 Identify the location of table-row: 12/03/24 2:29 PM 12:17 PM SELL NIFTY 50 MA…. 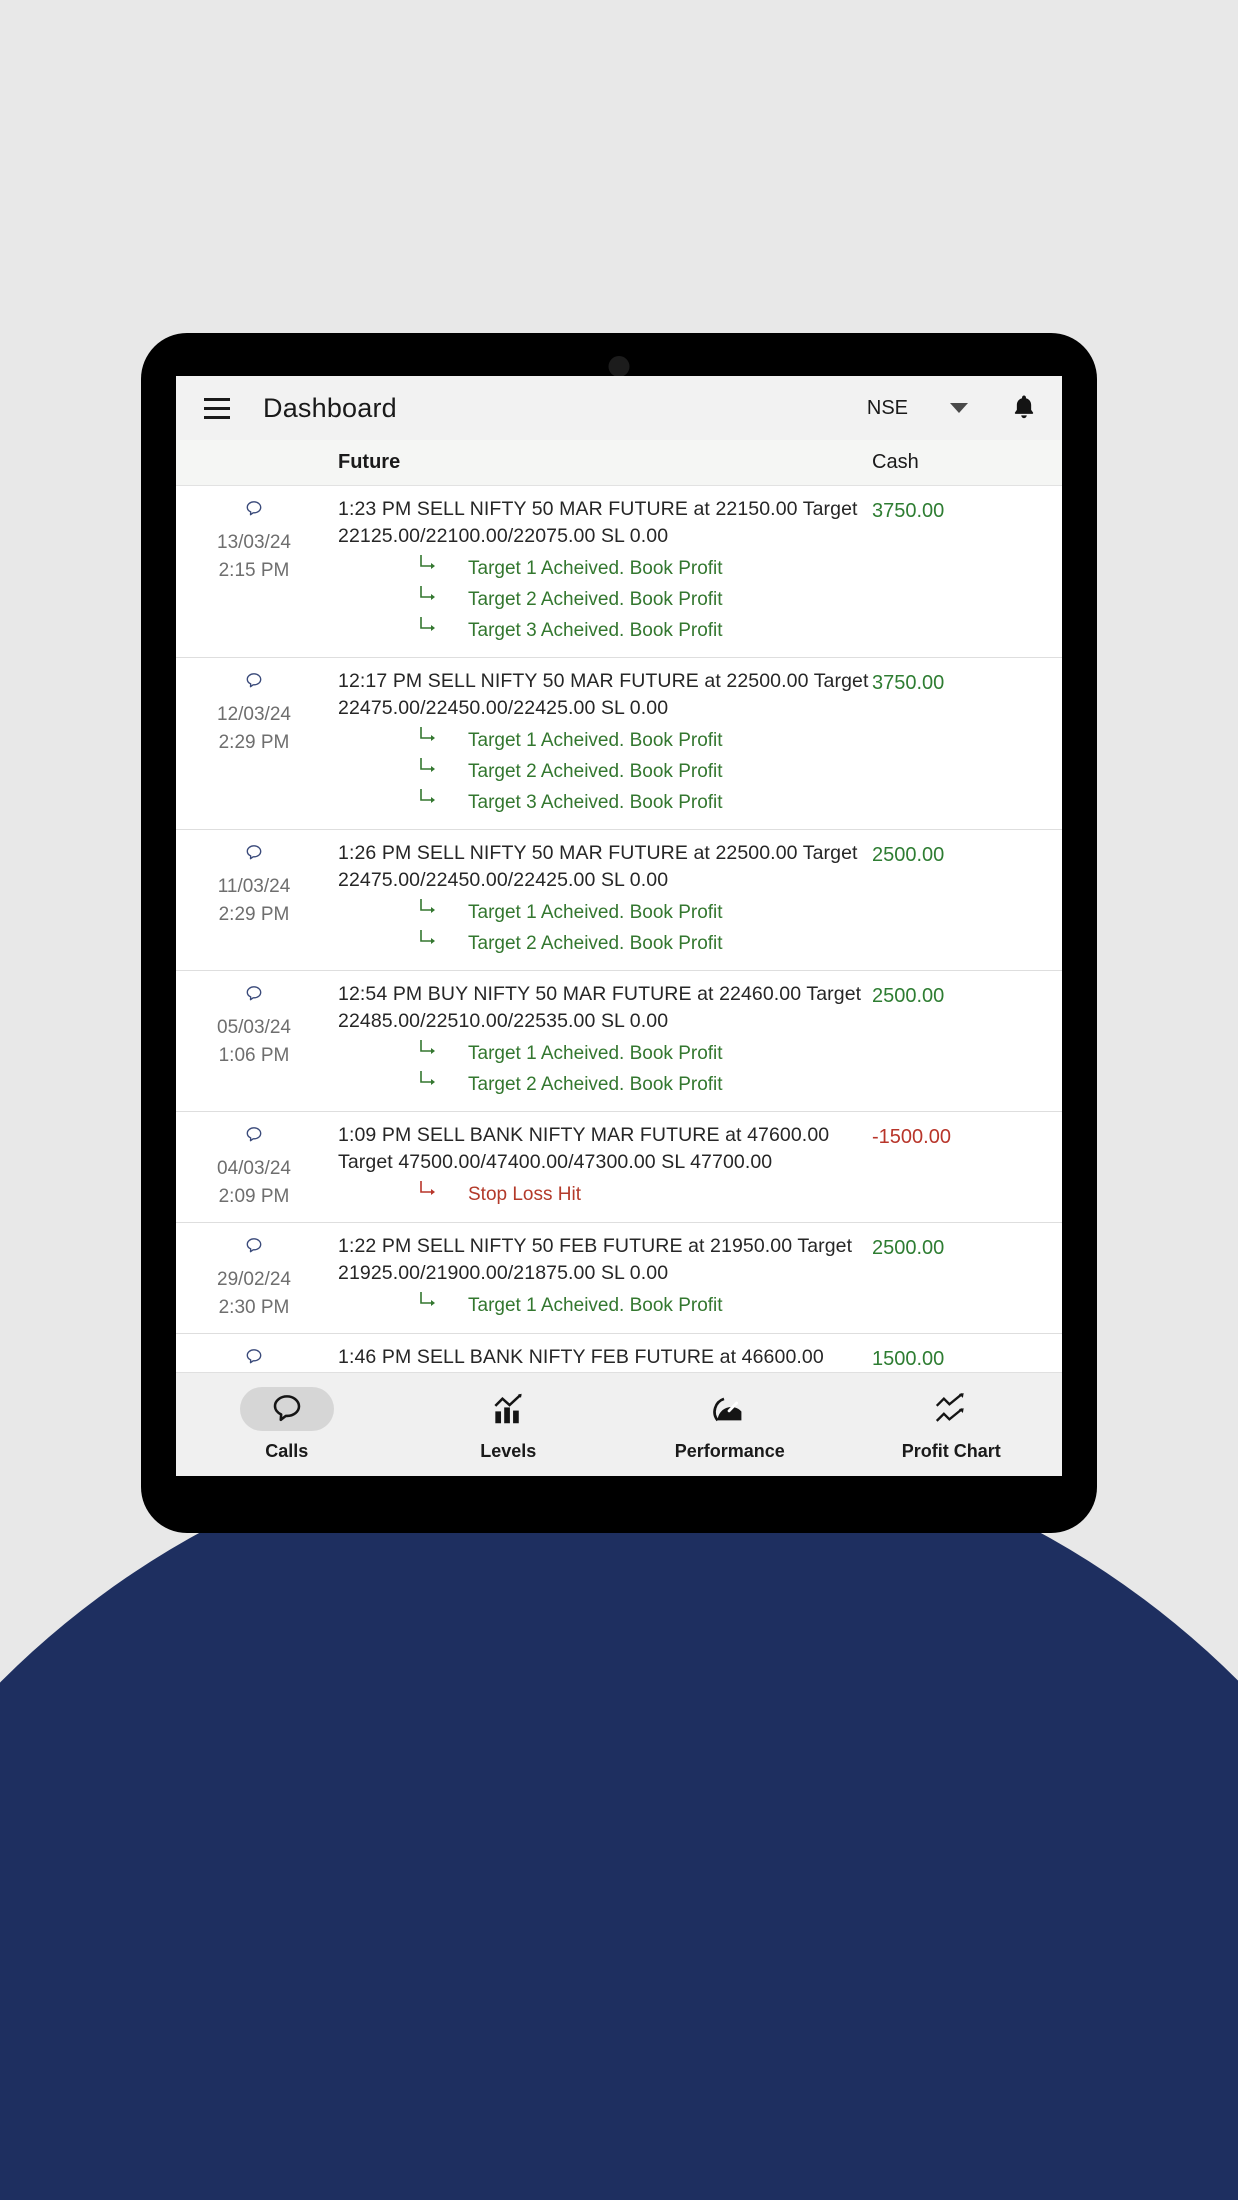
(619, 744).